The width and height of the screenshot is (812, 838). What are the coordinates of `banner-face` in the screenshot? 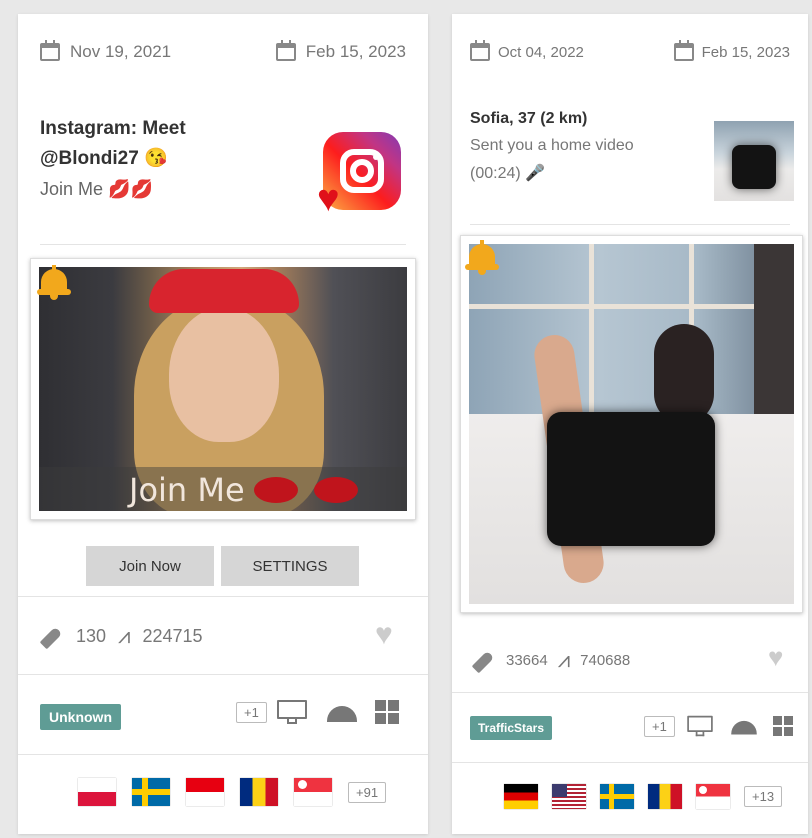 It's located at (224, 374).